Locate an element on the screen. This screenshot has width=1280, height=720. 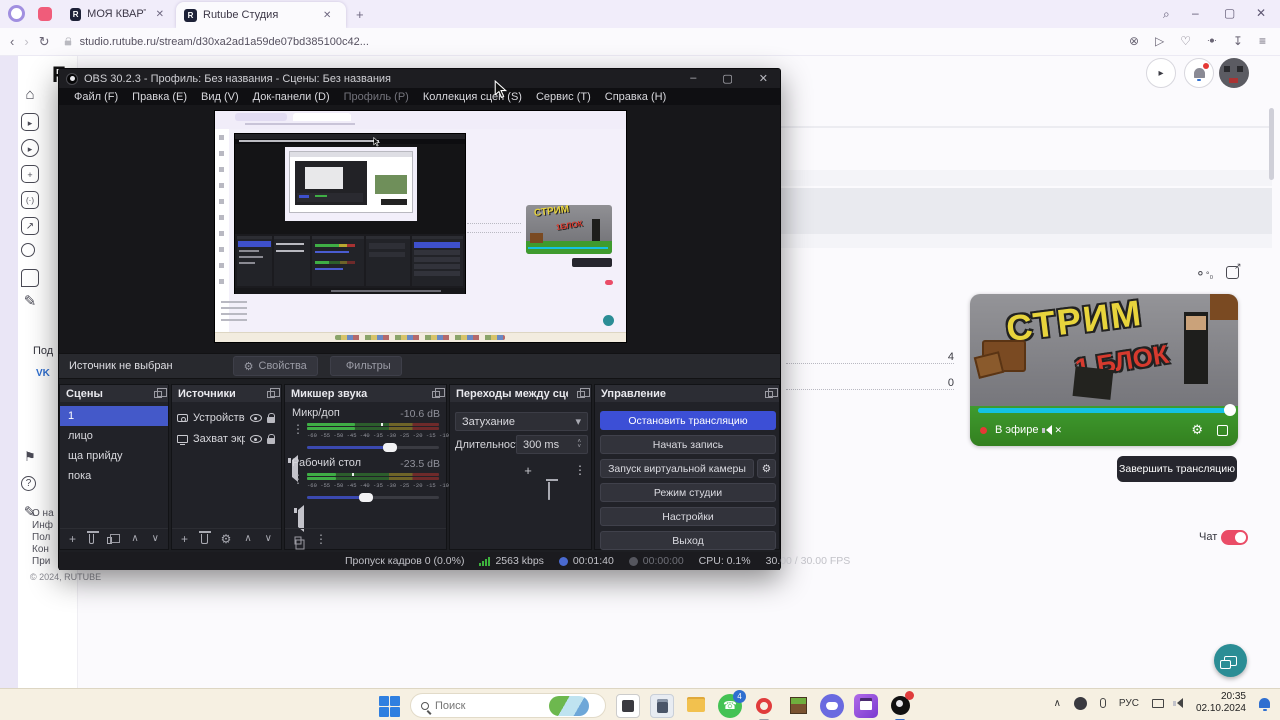
exit-button: Выход is located at coordinates (688, 540).